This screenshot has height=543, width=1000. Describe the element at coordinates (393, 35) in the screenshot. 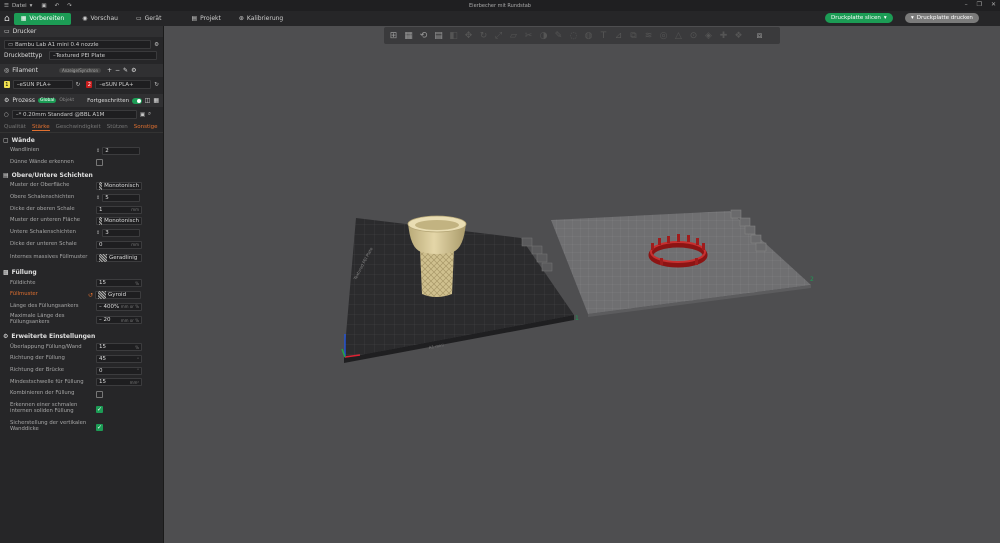

I see `add-object-icon: ⊞` at that location.